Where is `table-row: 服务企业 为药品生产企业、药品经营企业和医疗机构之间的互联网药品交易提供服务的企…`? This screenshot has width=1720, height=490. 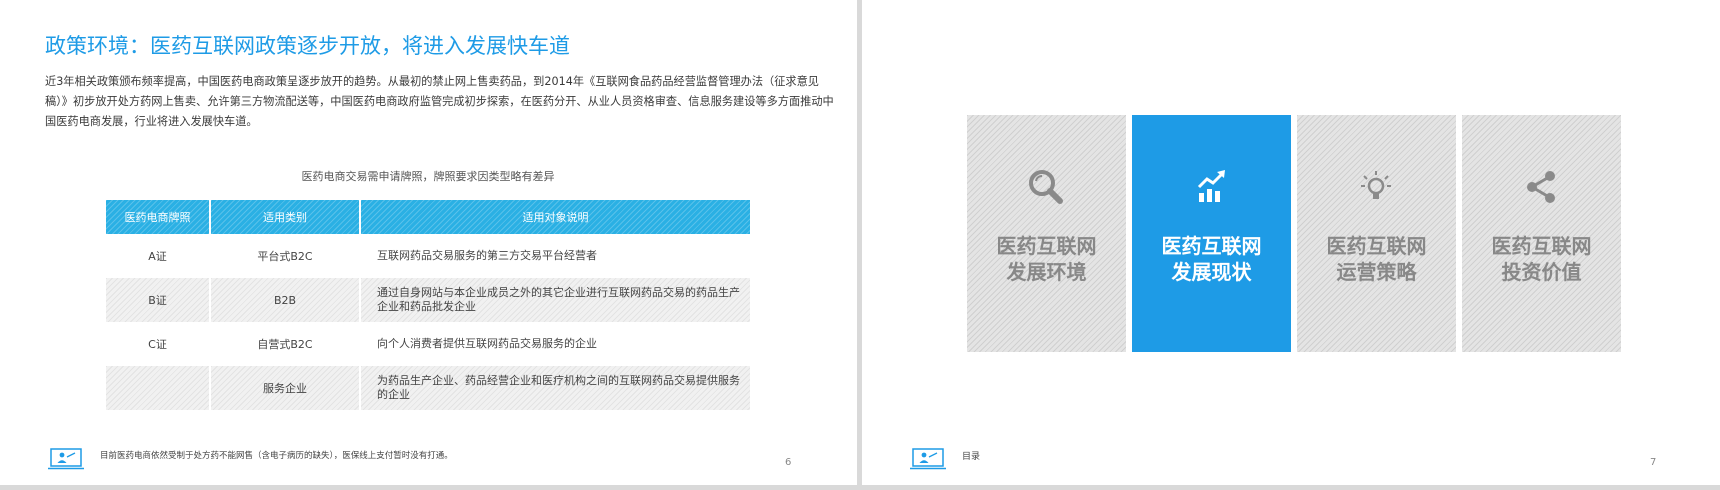 table-row: 服务企业 为药品生产企业、药品经营企业和医疗机构之间的互联网药品交易提供服务的企… is located at coordinates (428, 388).